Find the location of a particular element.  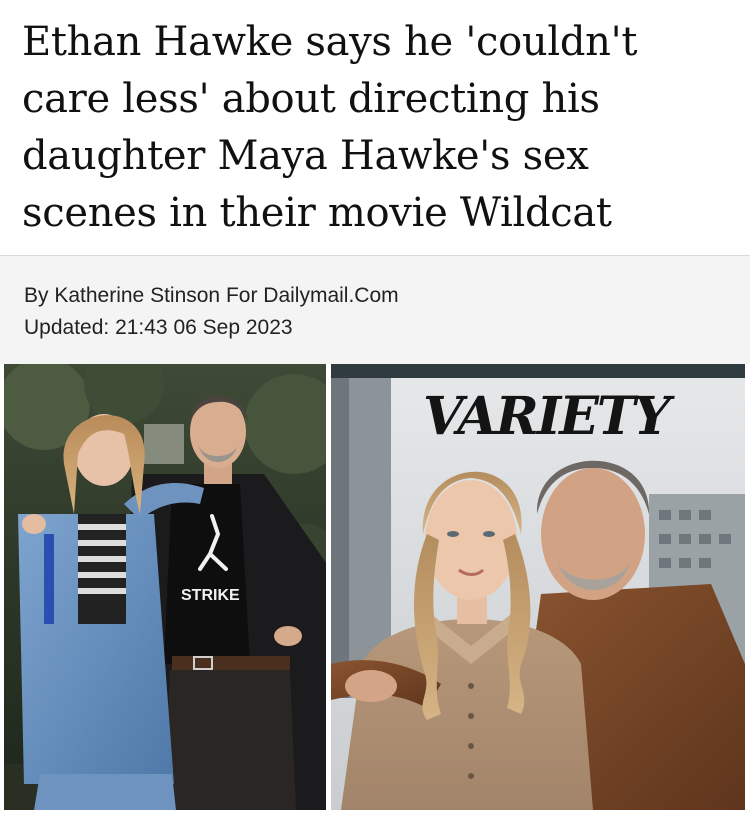

article-byline: By Katherine Stinson For Dailymail.Com is located at coordinates (377, 296).